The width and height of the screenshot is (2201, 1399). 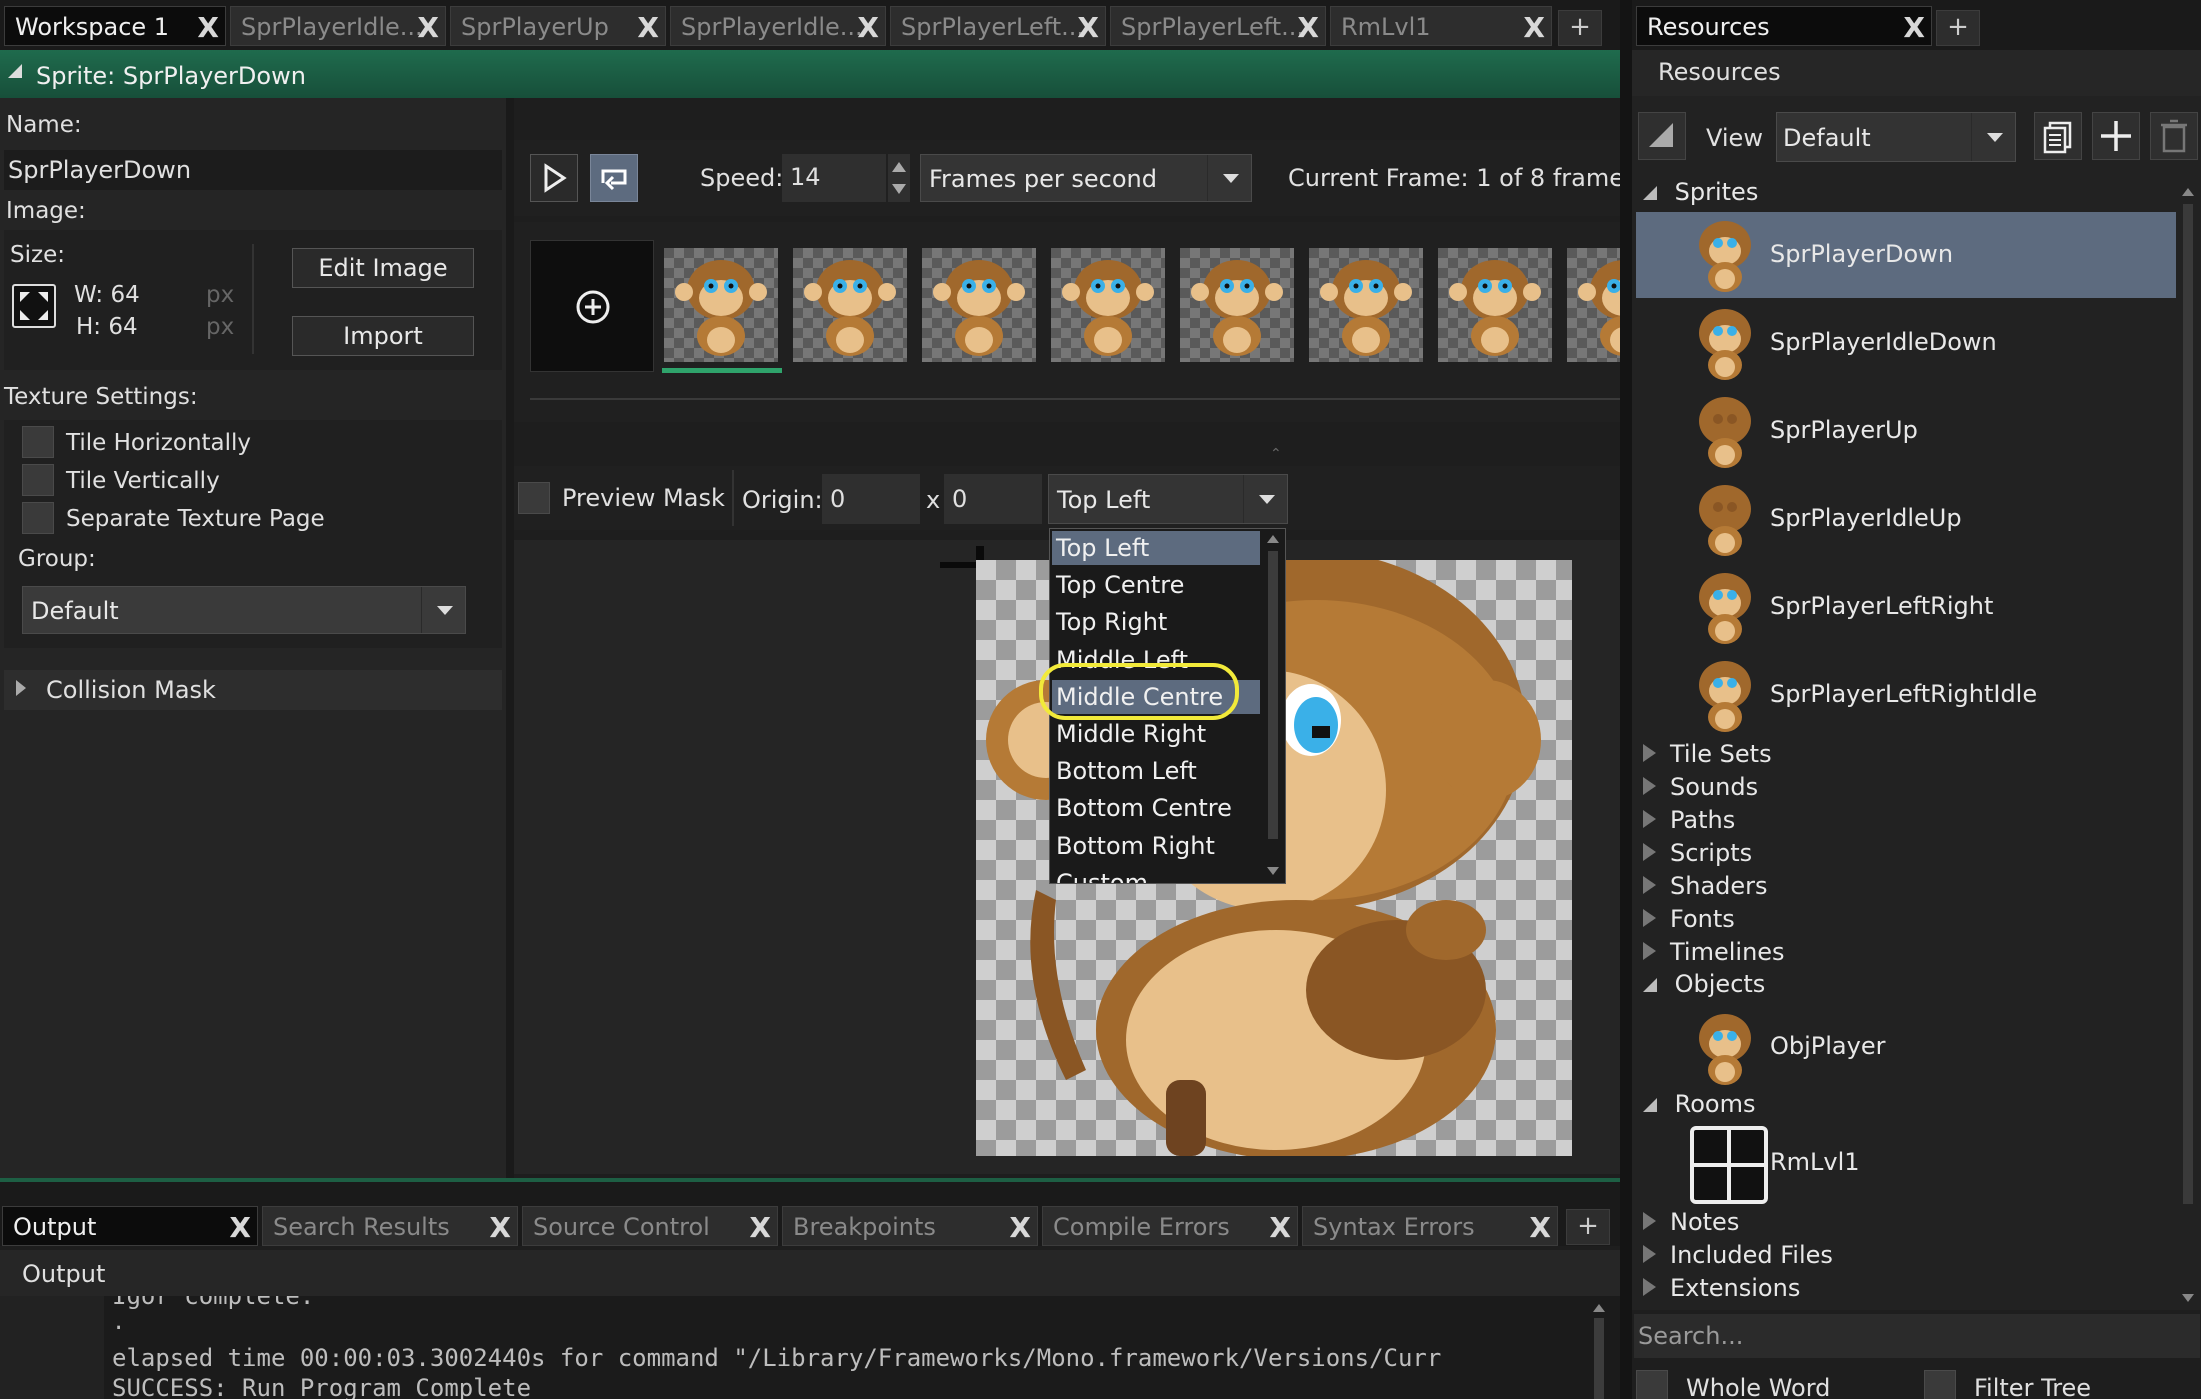 I want to click on speed-unit-dropdown: Frames per second, so click(x=1086, y=178).